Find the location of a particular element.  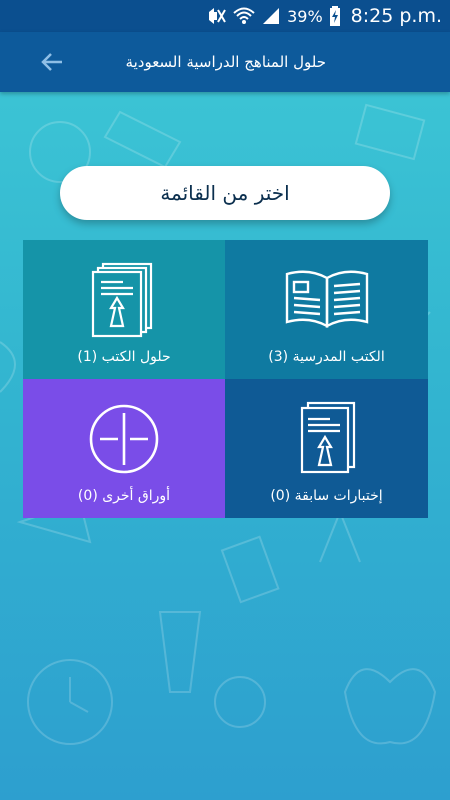

book-solution-icon is located at coordinates (122, 300).